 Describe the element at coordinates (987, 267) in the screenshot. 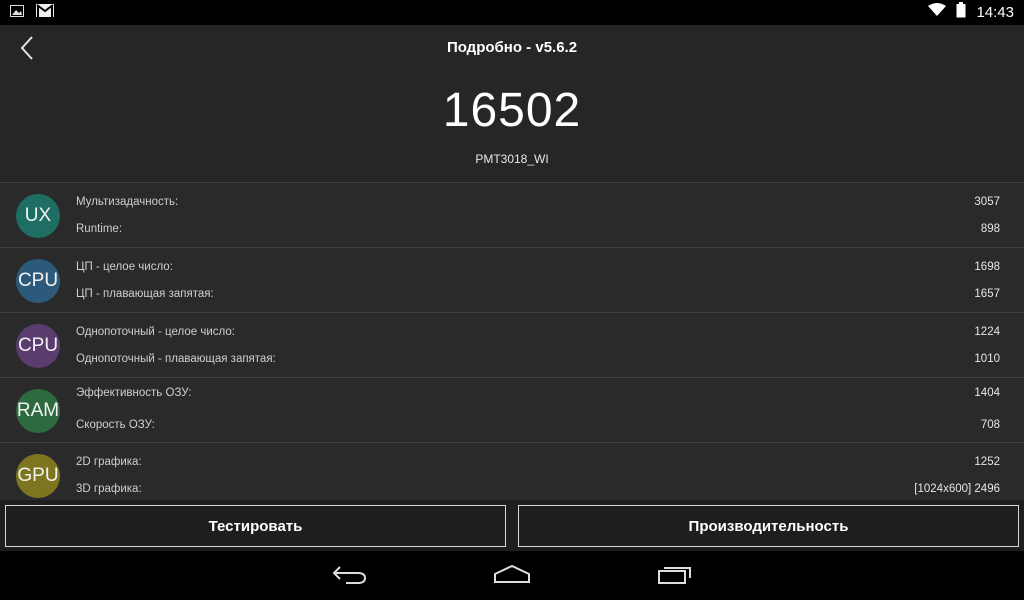

I see `score-value: 1698` at that location.